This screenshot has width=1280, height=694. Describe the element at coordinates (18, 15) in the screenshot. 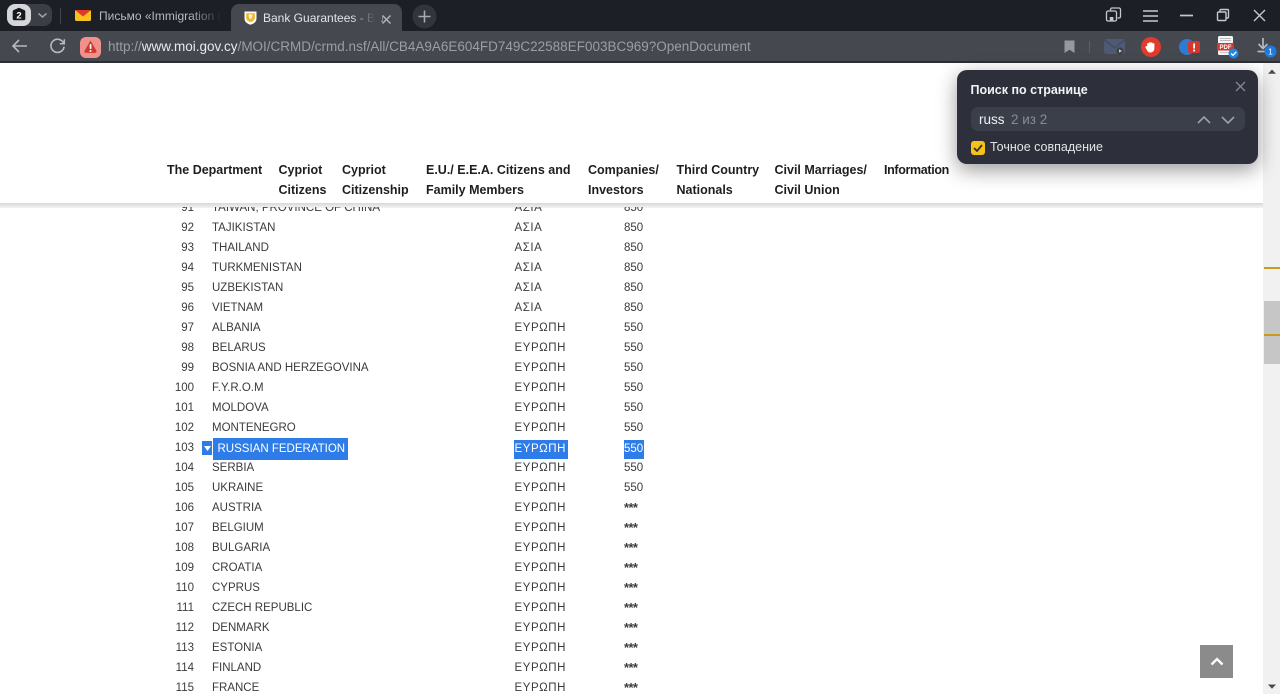

I see `svg-text: 2` at that location.